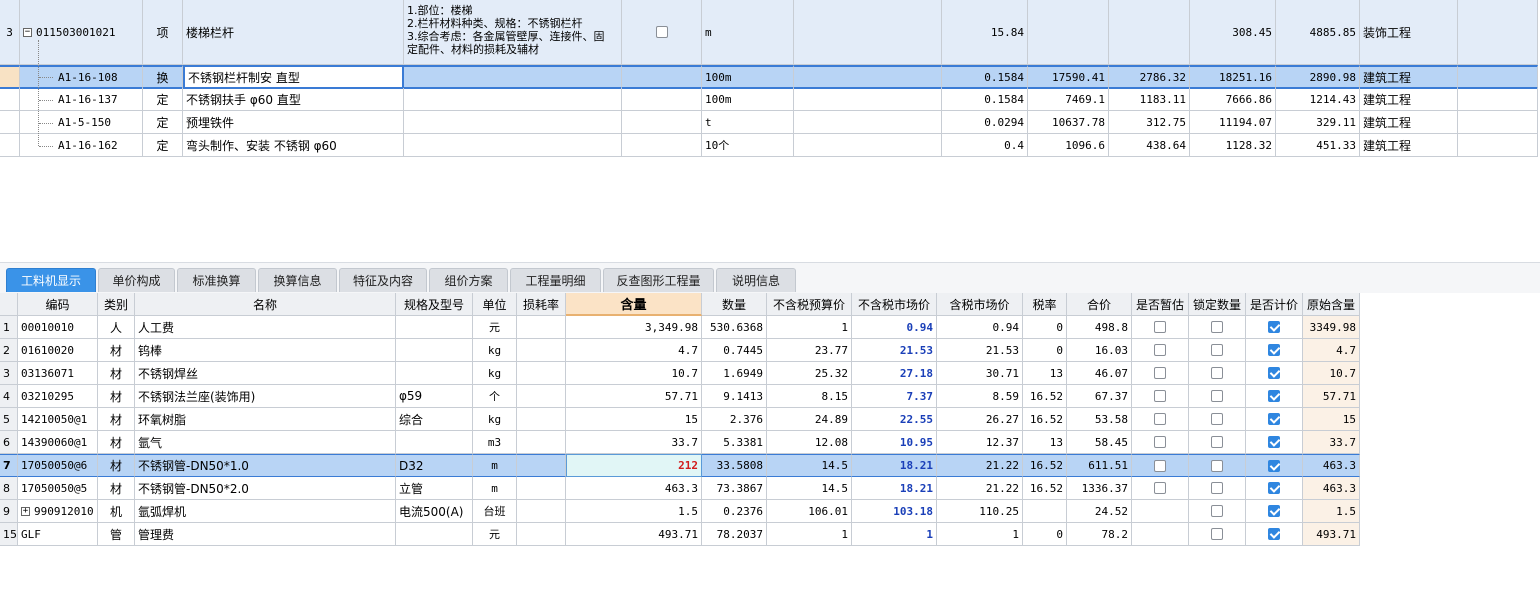 This screenshot has height=592, width=1540. Describe the element at coordinates (434, 488) in the screenshot. I see `material-spec: 立管` at that location.